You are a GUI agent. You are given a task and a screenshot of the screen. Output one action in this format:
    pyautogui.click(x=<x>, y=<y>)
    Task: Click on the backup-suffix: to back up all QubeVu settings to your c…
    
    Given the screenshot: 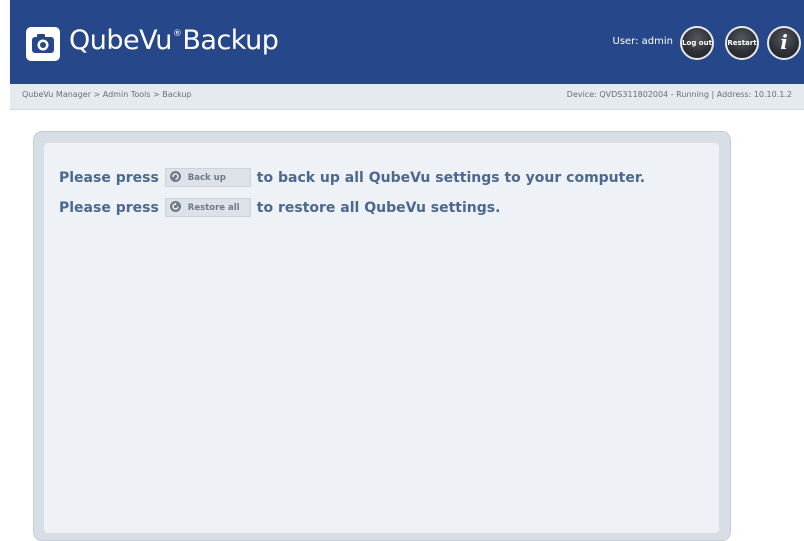 What is the action you would take?
    pyautogui.click(x=451, y=177)
    